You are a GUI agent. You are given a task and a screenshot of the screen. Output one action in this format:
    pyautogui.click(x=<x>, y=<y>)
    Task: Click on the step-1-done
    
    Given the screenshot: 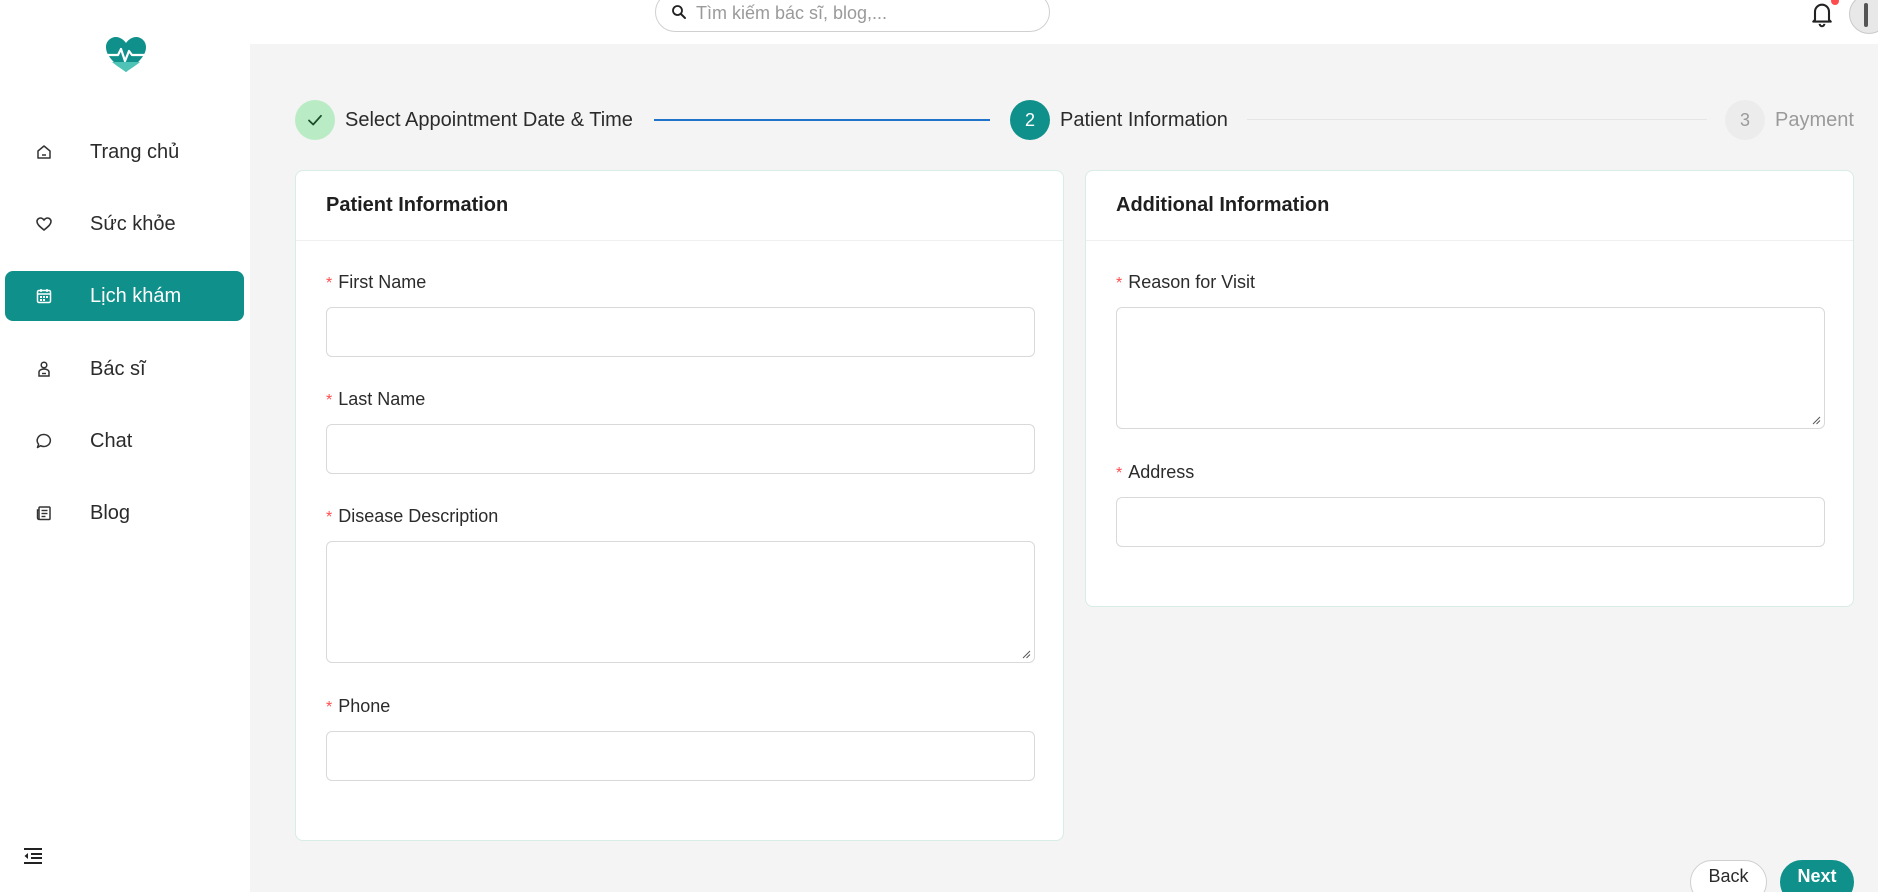 What is the action you would take?
    pyautogui.click(x=315, y=120)
    